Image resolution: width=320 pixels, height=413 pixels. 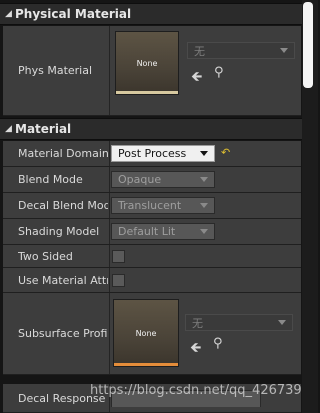 What do you see at coordinates (152, 280) in the screenshot?
I see `use-material-attributes-row: Use Material Attributes` at bounding box center [152, 280].